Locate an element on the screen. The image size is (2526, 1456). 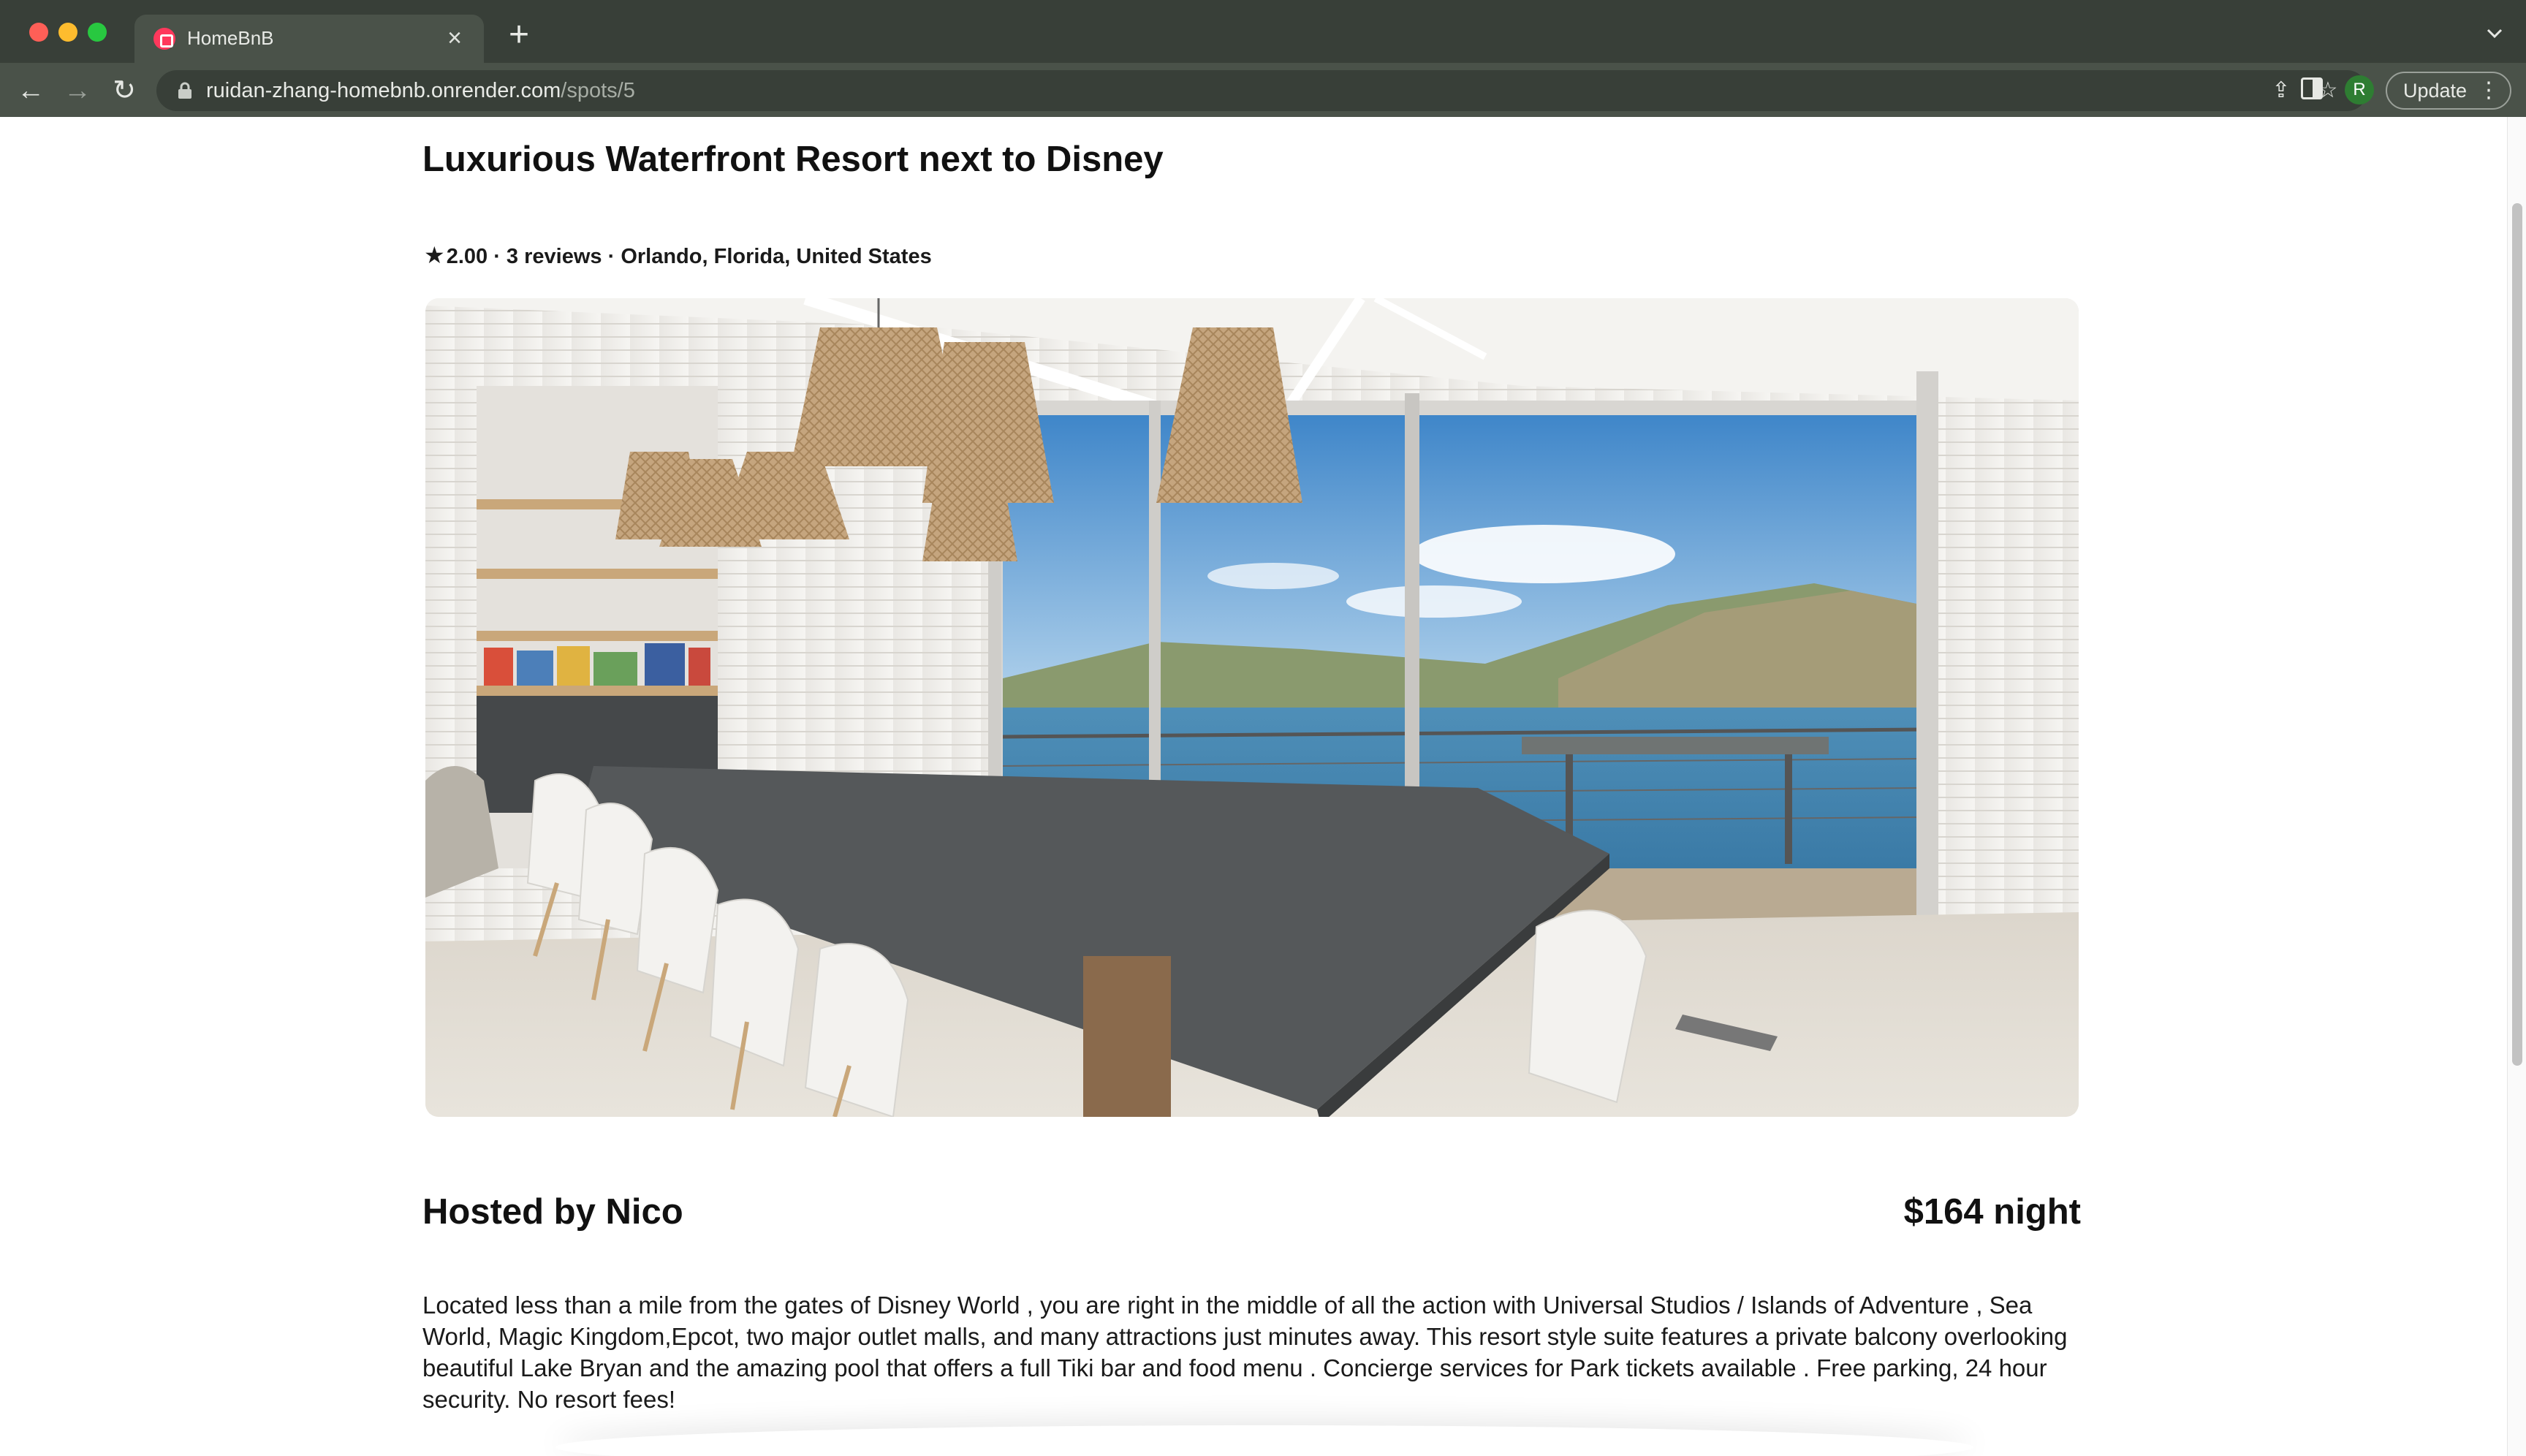
share-icon: ⇪ is located at coordinates (2281, 90).